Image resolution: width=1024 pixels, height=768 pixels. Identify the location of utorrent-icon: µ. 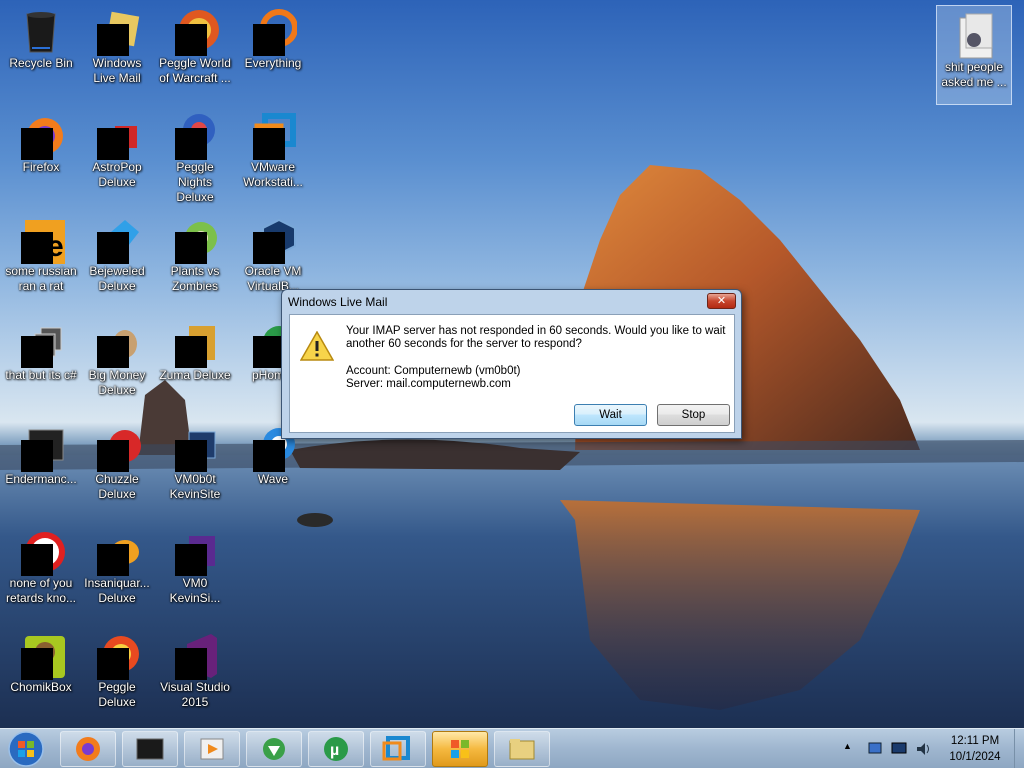
(336, 749).